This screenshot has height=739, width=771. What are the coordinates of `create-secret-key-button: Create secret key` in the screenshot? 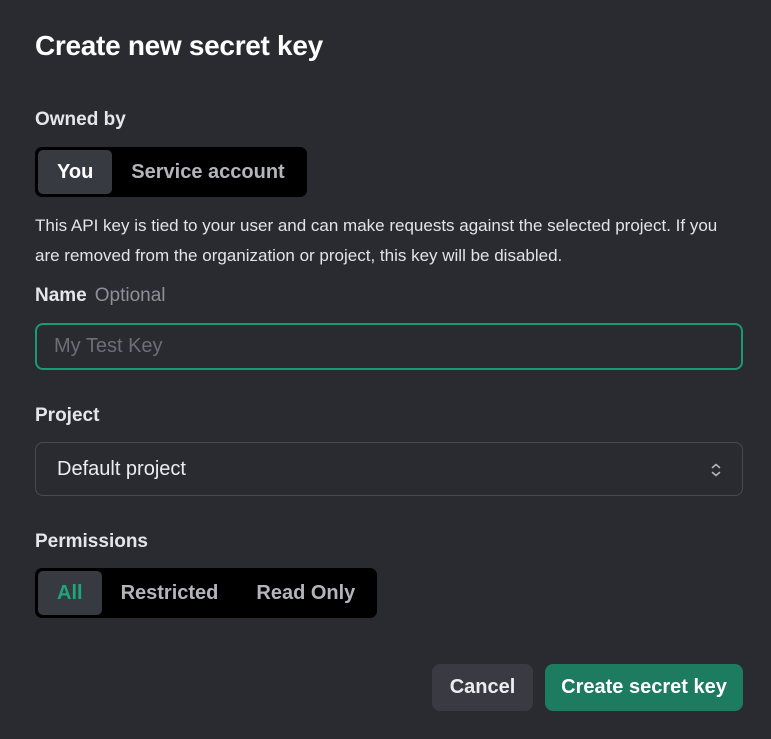 It's located at (644, 687).